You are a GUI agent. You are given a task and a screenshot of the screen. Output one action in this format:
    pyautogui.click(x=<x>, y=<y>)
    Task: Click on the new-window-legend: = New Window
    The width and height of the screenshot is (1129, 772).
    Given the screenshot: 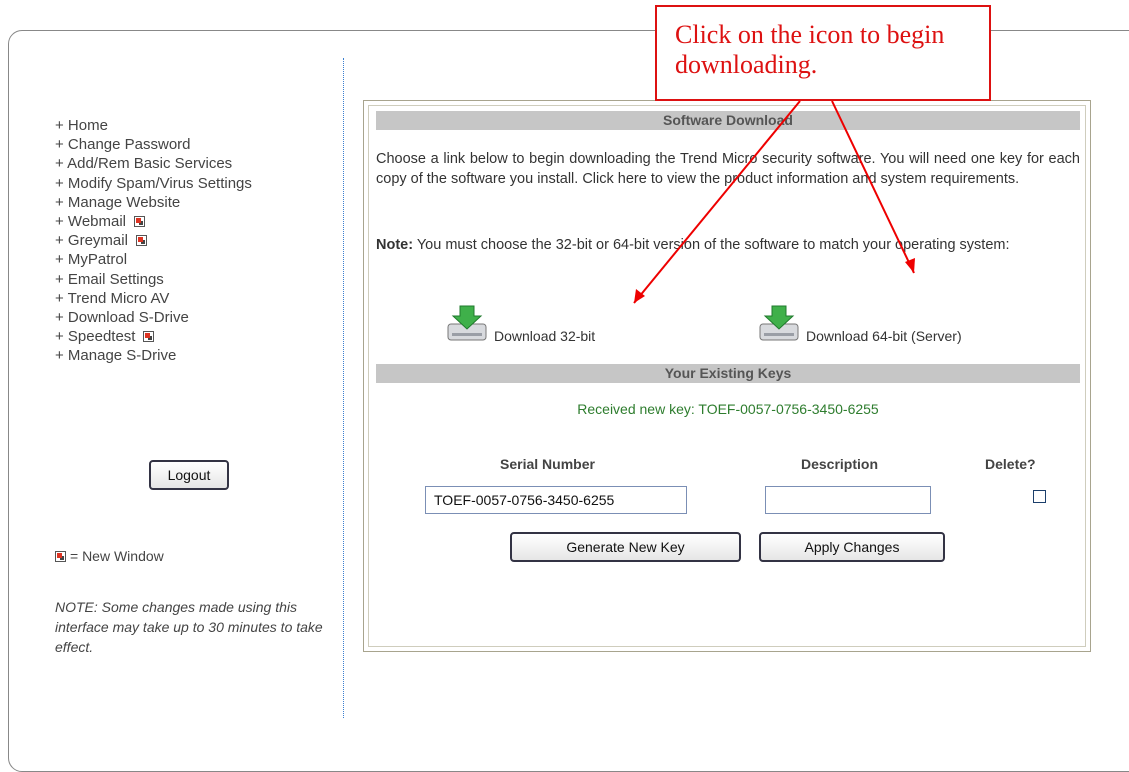 What is the action you would take?
    pyautogui.click(x=109, y=556)
    